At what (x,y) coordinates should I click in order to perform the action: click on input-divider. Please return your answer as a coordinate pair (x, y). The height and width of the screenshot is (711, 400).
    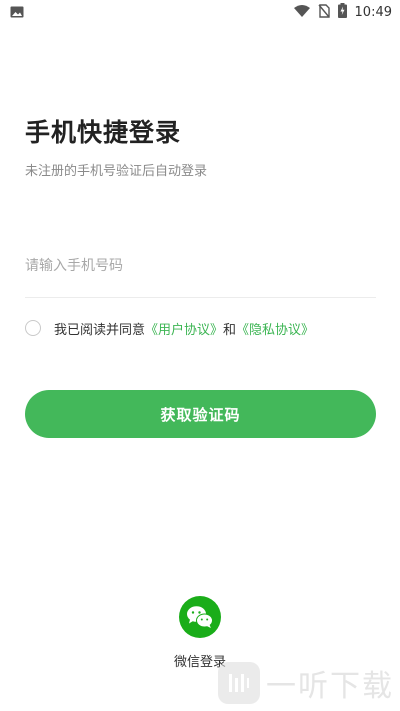
    Looking at the image, I should click on (200, 297).